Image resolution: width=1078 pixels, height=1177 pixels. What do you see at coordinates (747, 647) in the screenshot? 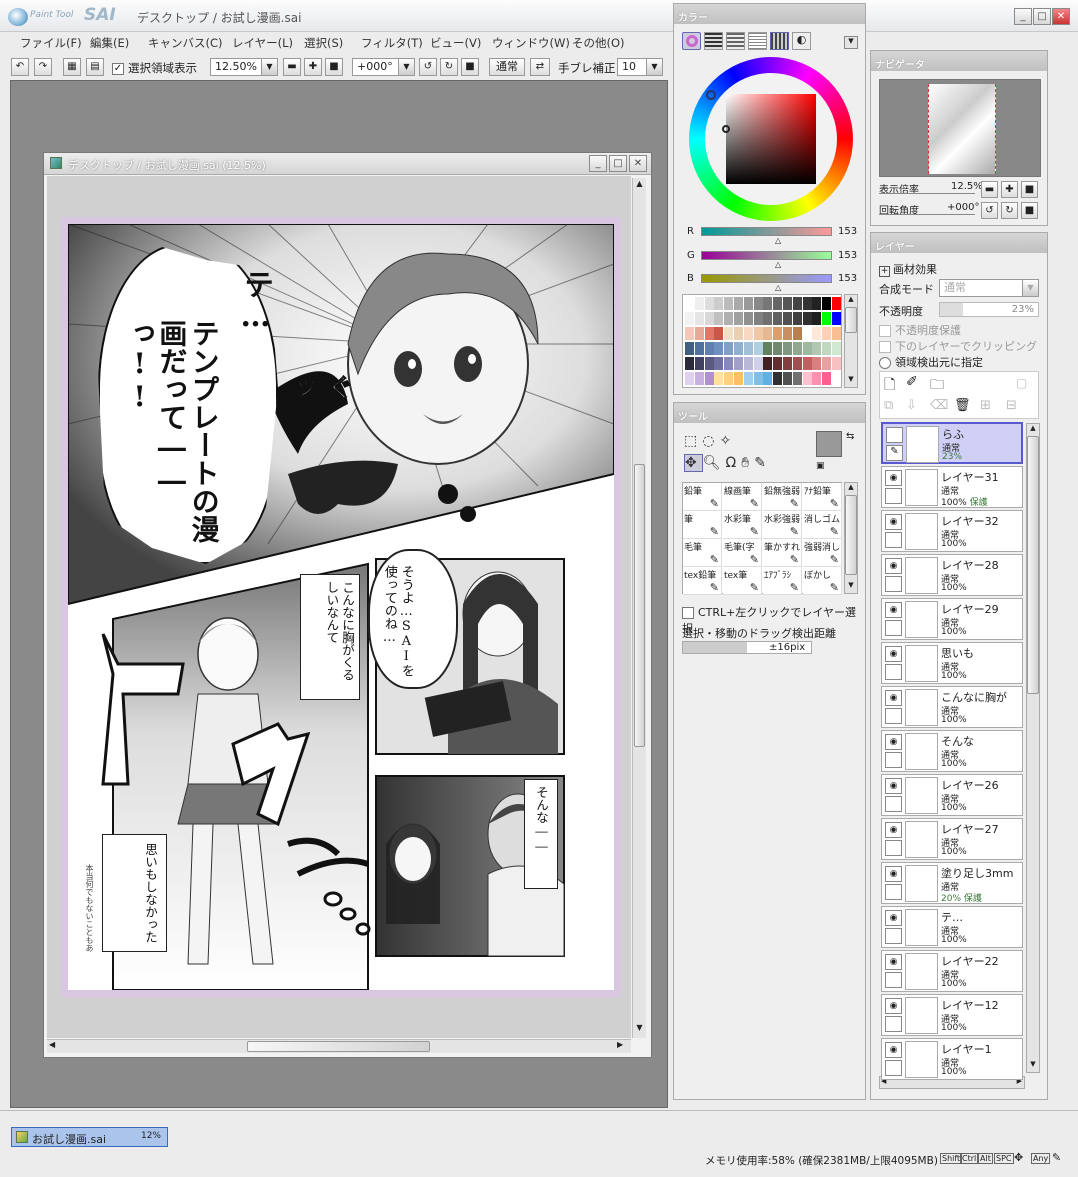
I see `drag-distance-slider: ±16pix` at bounding box center [747, 647].